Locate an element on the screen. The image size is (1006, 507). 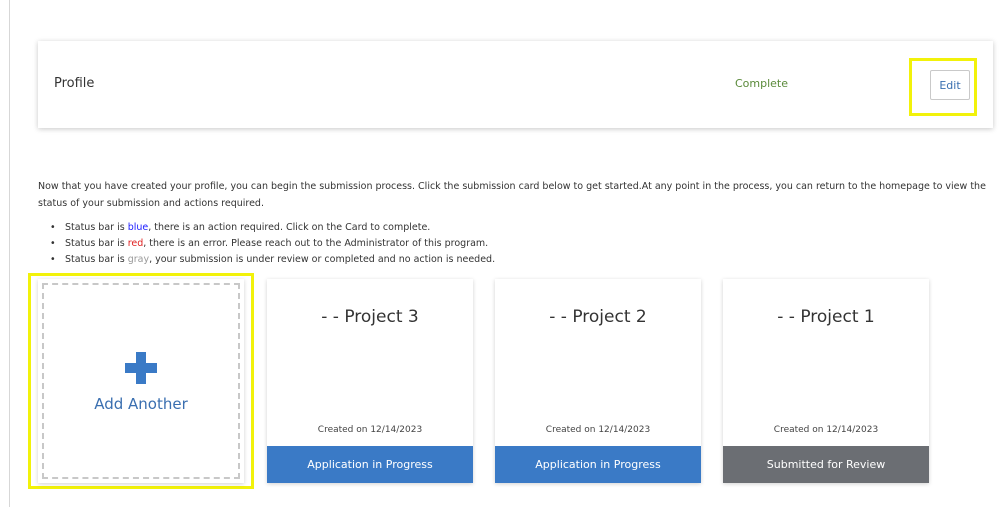
add-another-card: Add Another is located at coordinates (141, 381).